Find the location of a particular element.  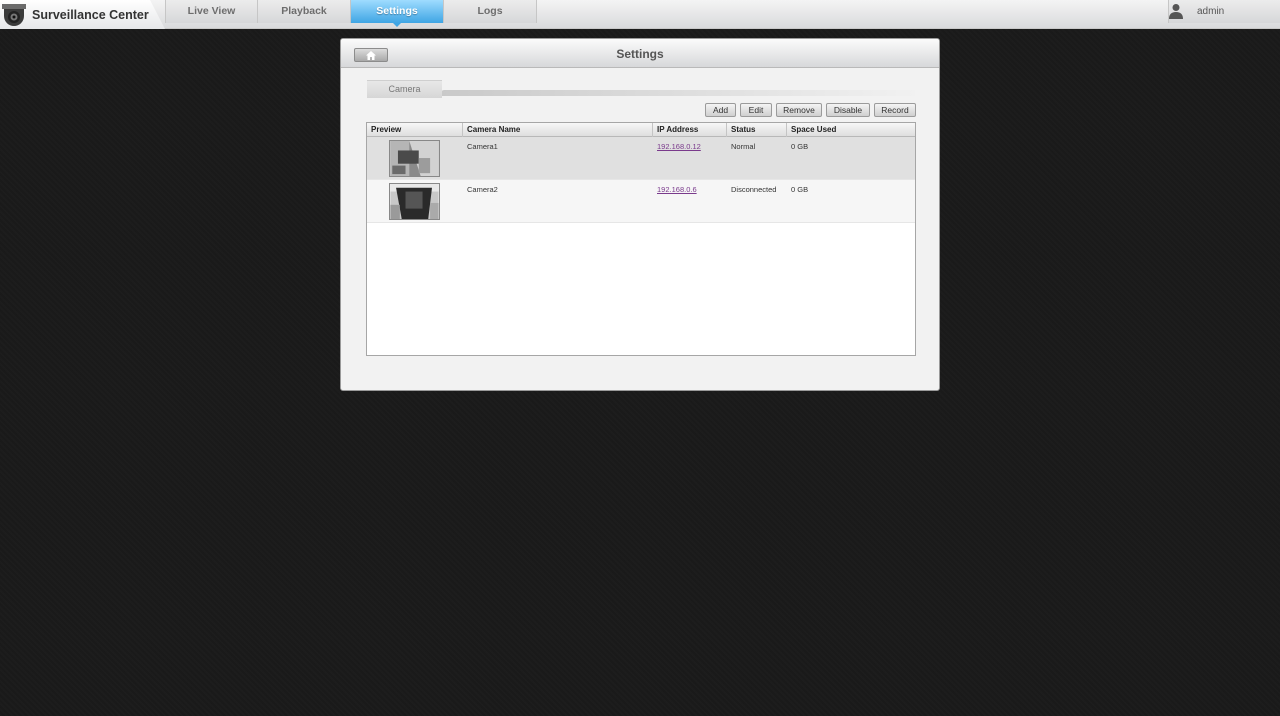

camera-ip: 192.168.0.12 is located at coordinates (690, 146).